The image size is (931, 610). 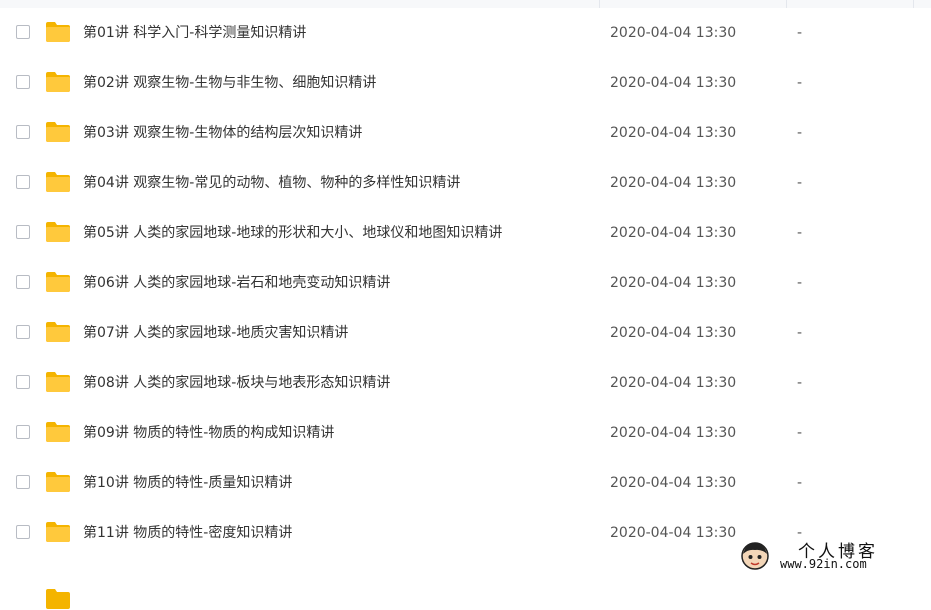 What do you see at coordinates (465, 333) in the screenshot?
I see `file-row: 第07讲 人类的家园地球-地质灾害知识精讲 2020-04-04 13:30 -` at bounding box center [465, 333].